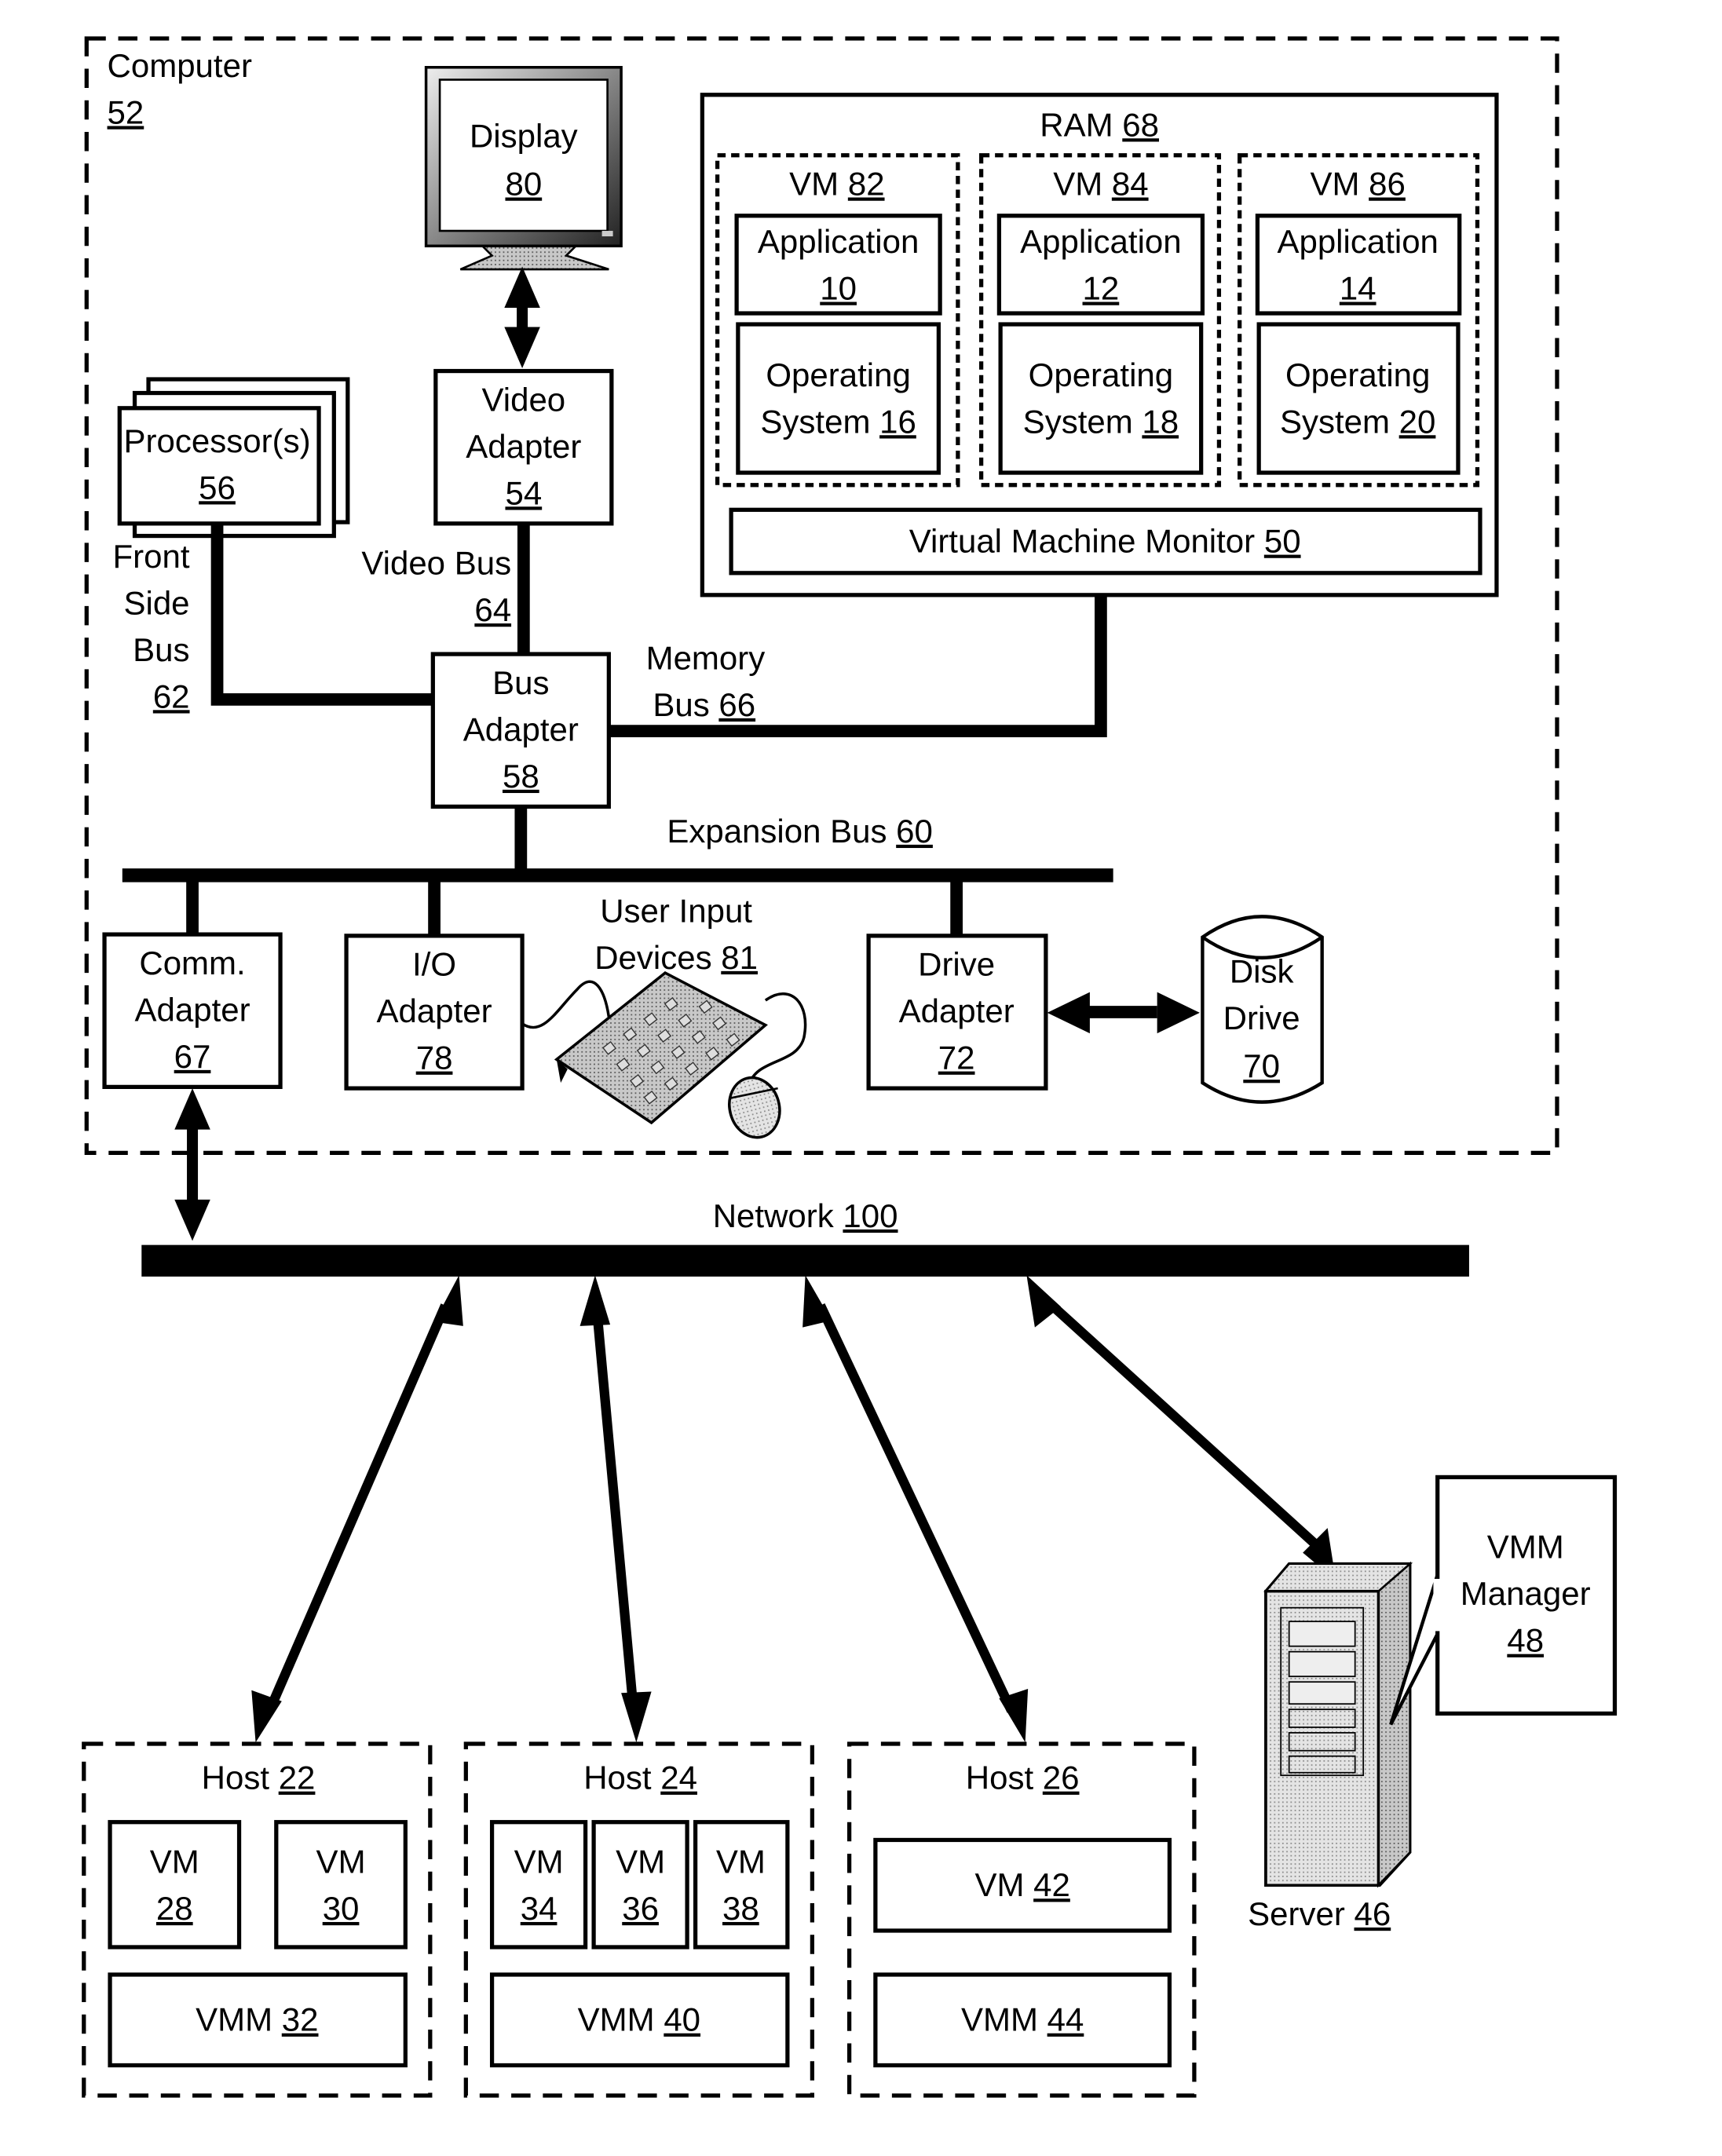 This screenshot has width=1722, height=2156. I want to click on label-ram-vms-0-app_ref: 10, so click(839, 289).